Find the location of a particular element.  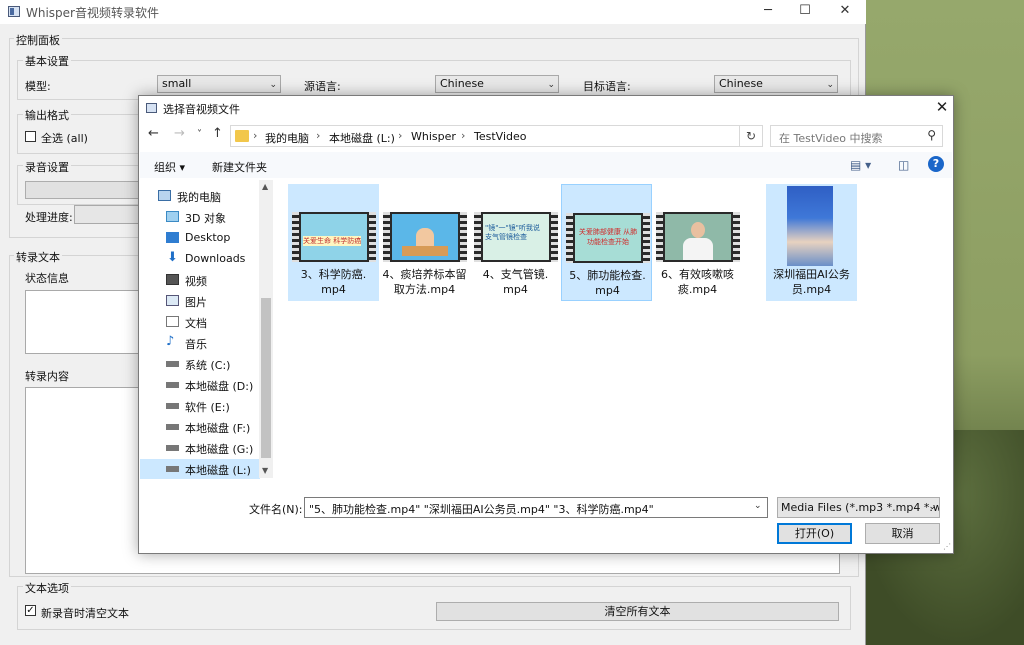

file-type-filter-select: Media Files (*.mp3 *.mp4 *.w ⌄ is located at coordinates (858, 507).